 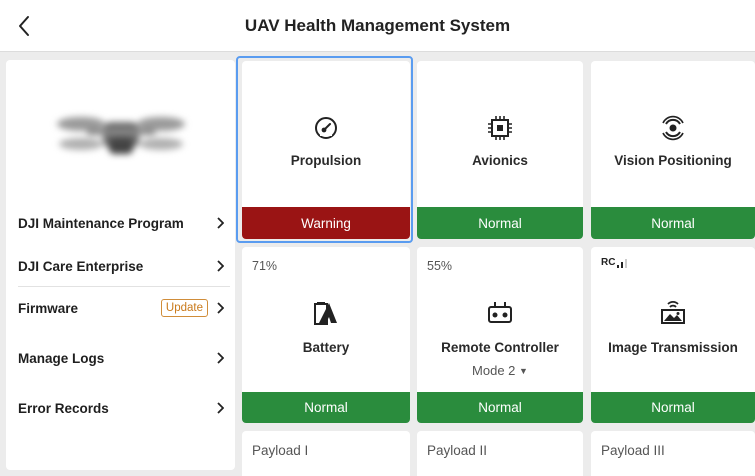 I want to click on module-name: Propulsion, so click(x=326, y=160).